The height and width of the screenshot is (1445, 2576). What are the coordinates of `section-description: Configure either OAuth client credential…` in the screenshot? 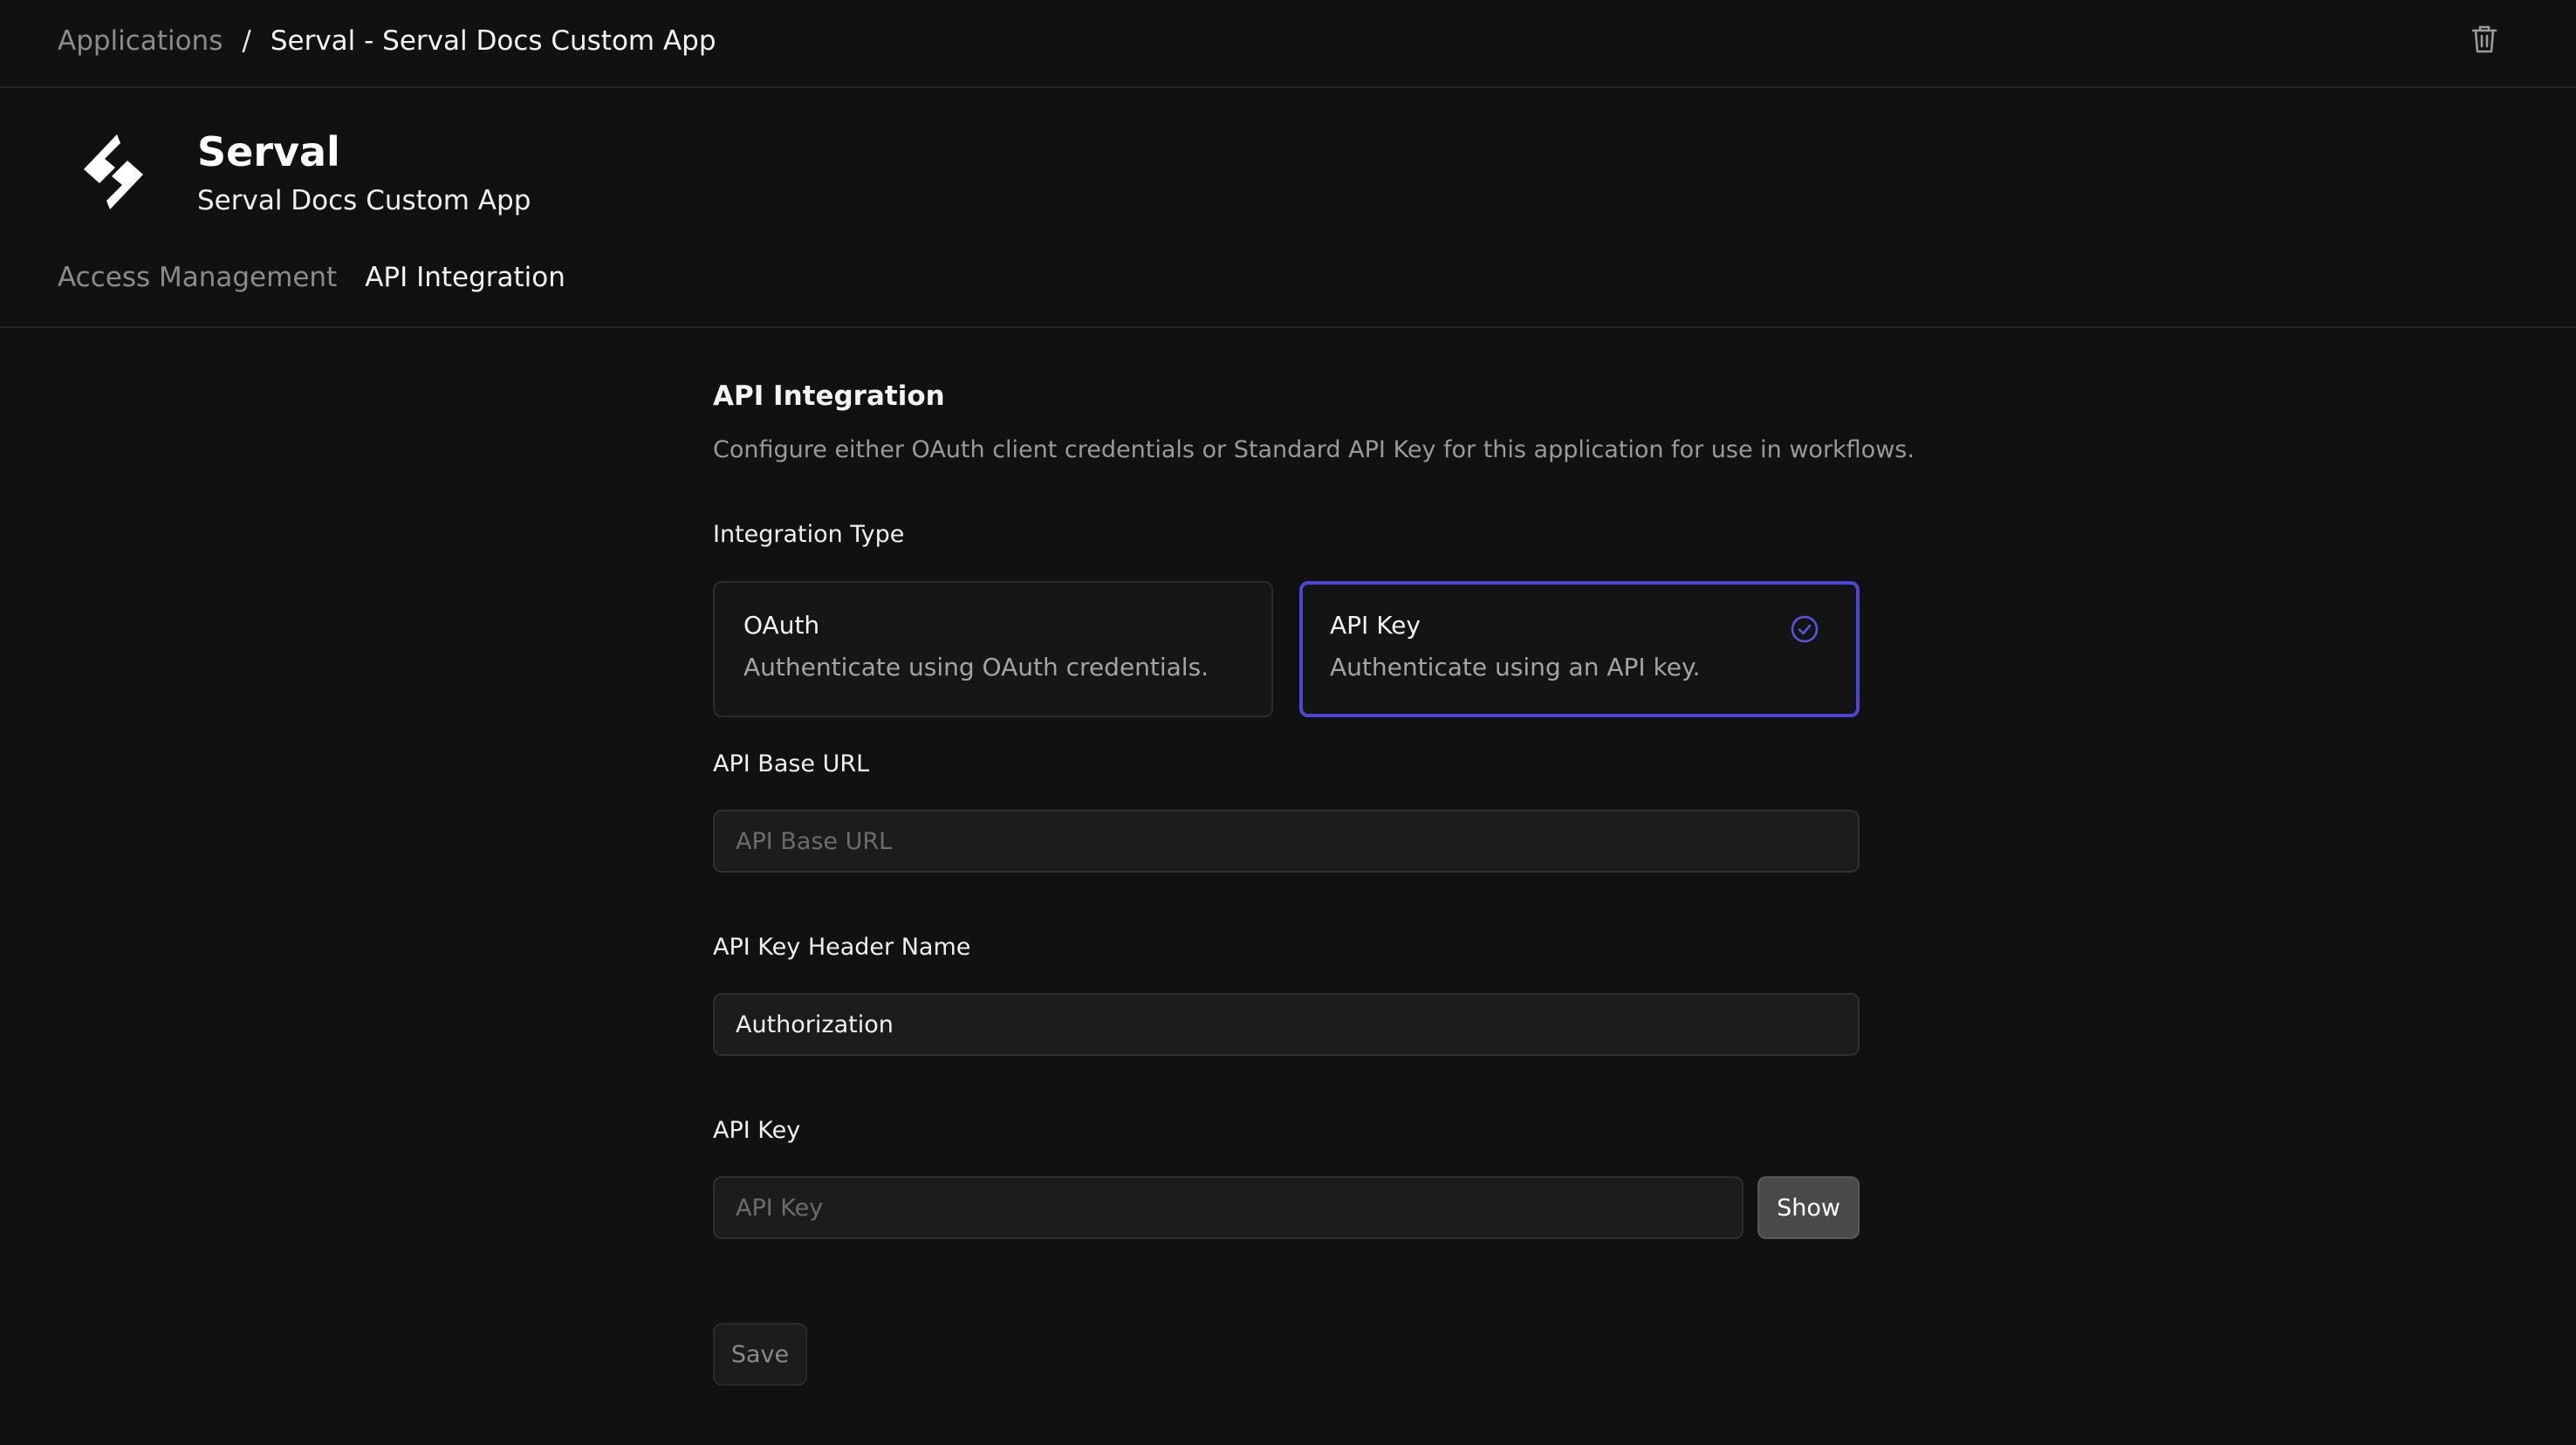 It's located at (1314, 449).